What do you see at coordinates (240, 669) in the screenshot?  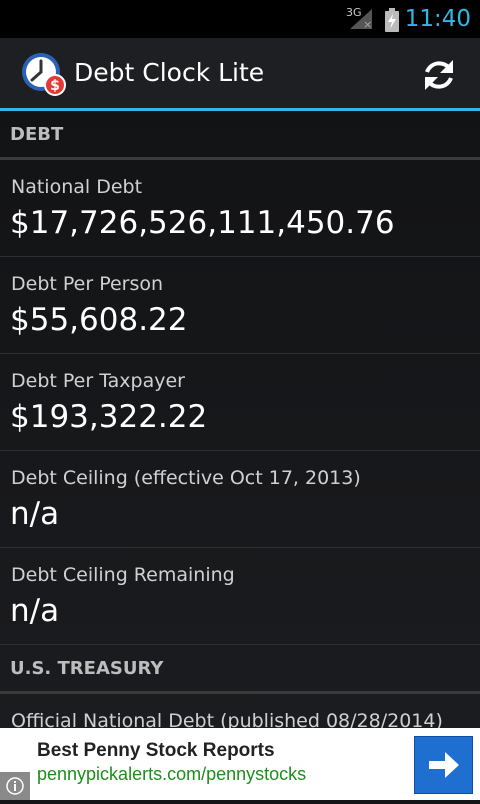 I see `section-header-treasury: U.S. TREASURY` at bounding box center [240, 669].